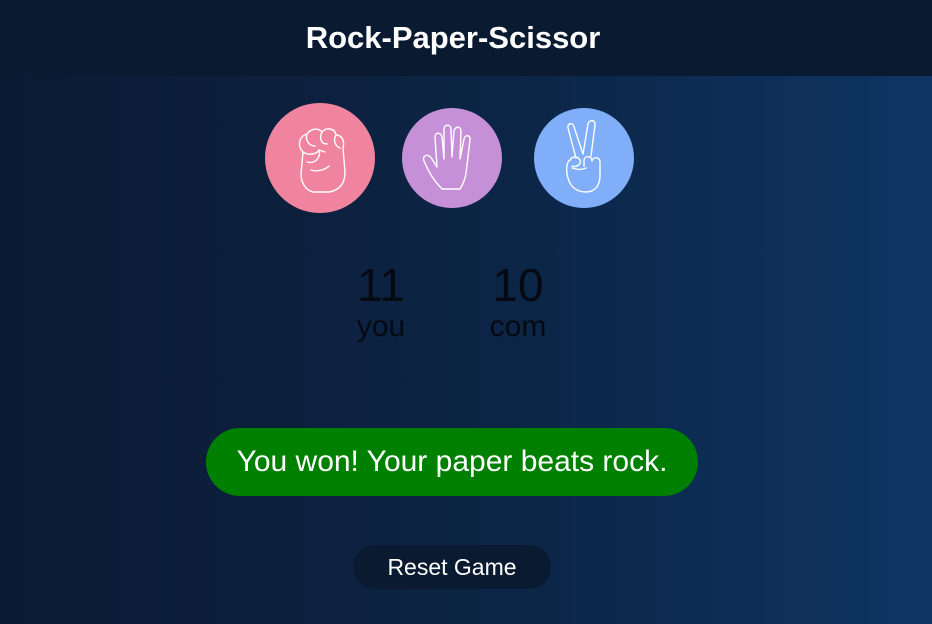 The image size is (932, 624). What do you see at coordinates (381, 326) in the screenshot?
I see `user-score-label: you` at bounding box center [381, 326].